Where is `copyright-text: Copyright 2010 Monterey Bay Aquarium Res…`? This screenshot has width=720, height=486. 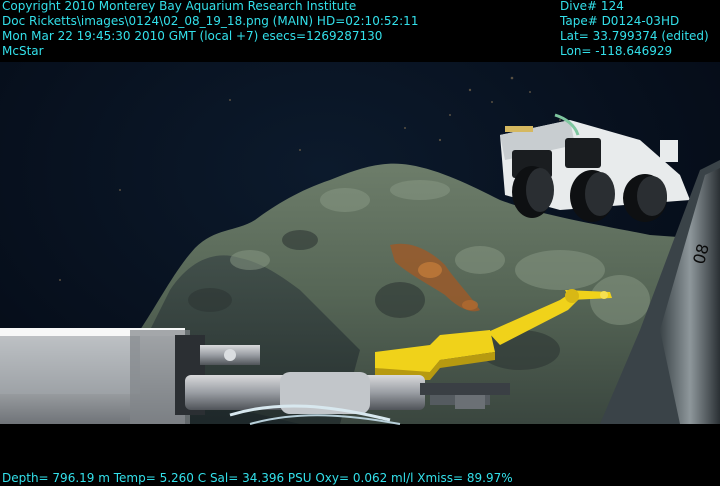 copyright-text: Copyright 2010 Monterey Bay Aquarium Res… is located at coordinates (179, 6).